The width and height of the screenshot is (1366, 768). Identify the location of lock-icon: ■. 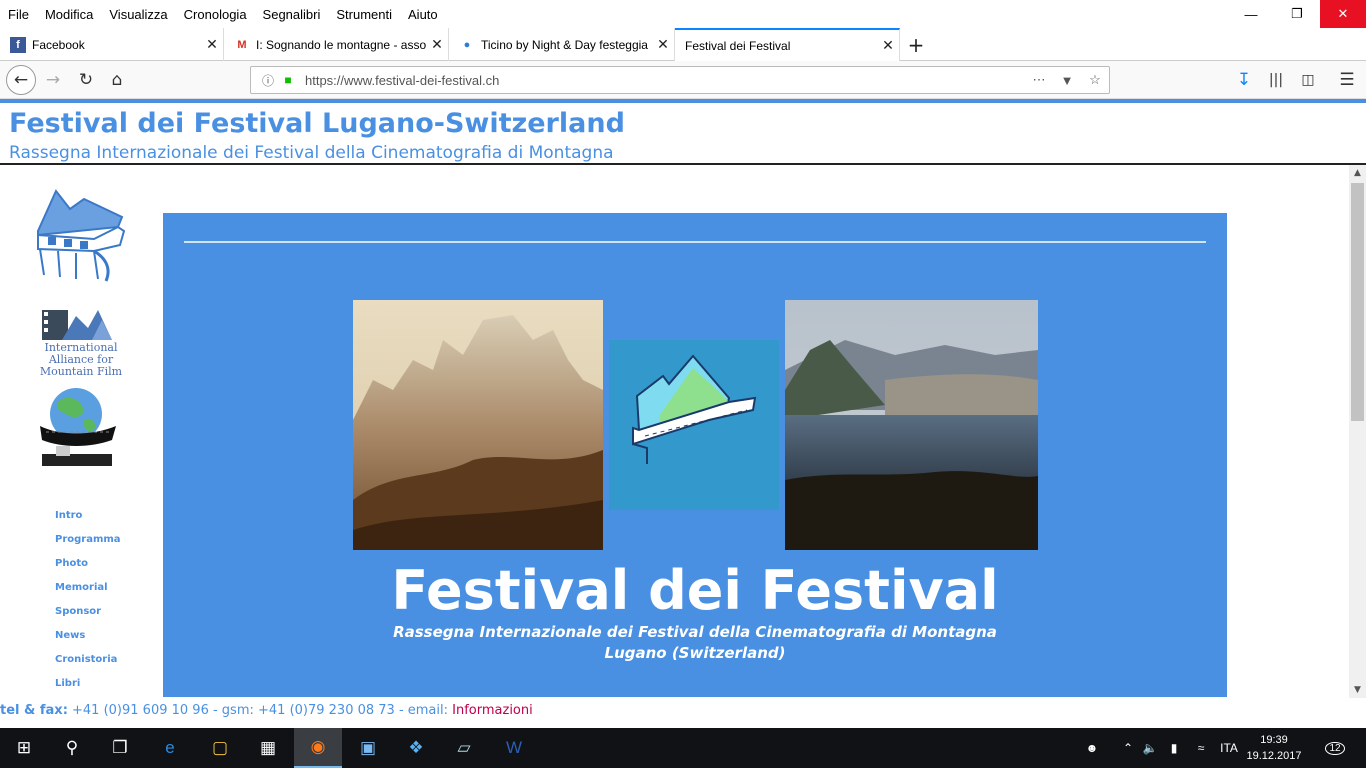
(288, 80).